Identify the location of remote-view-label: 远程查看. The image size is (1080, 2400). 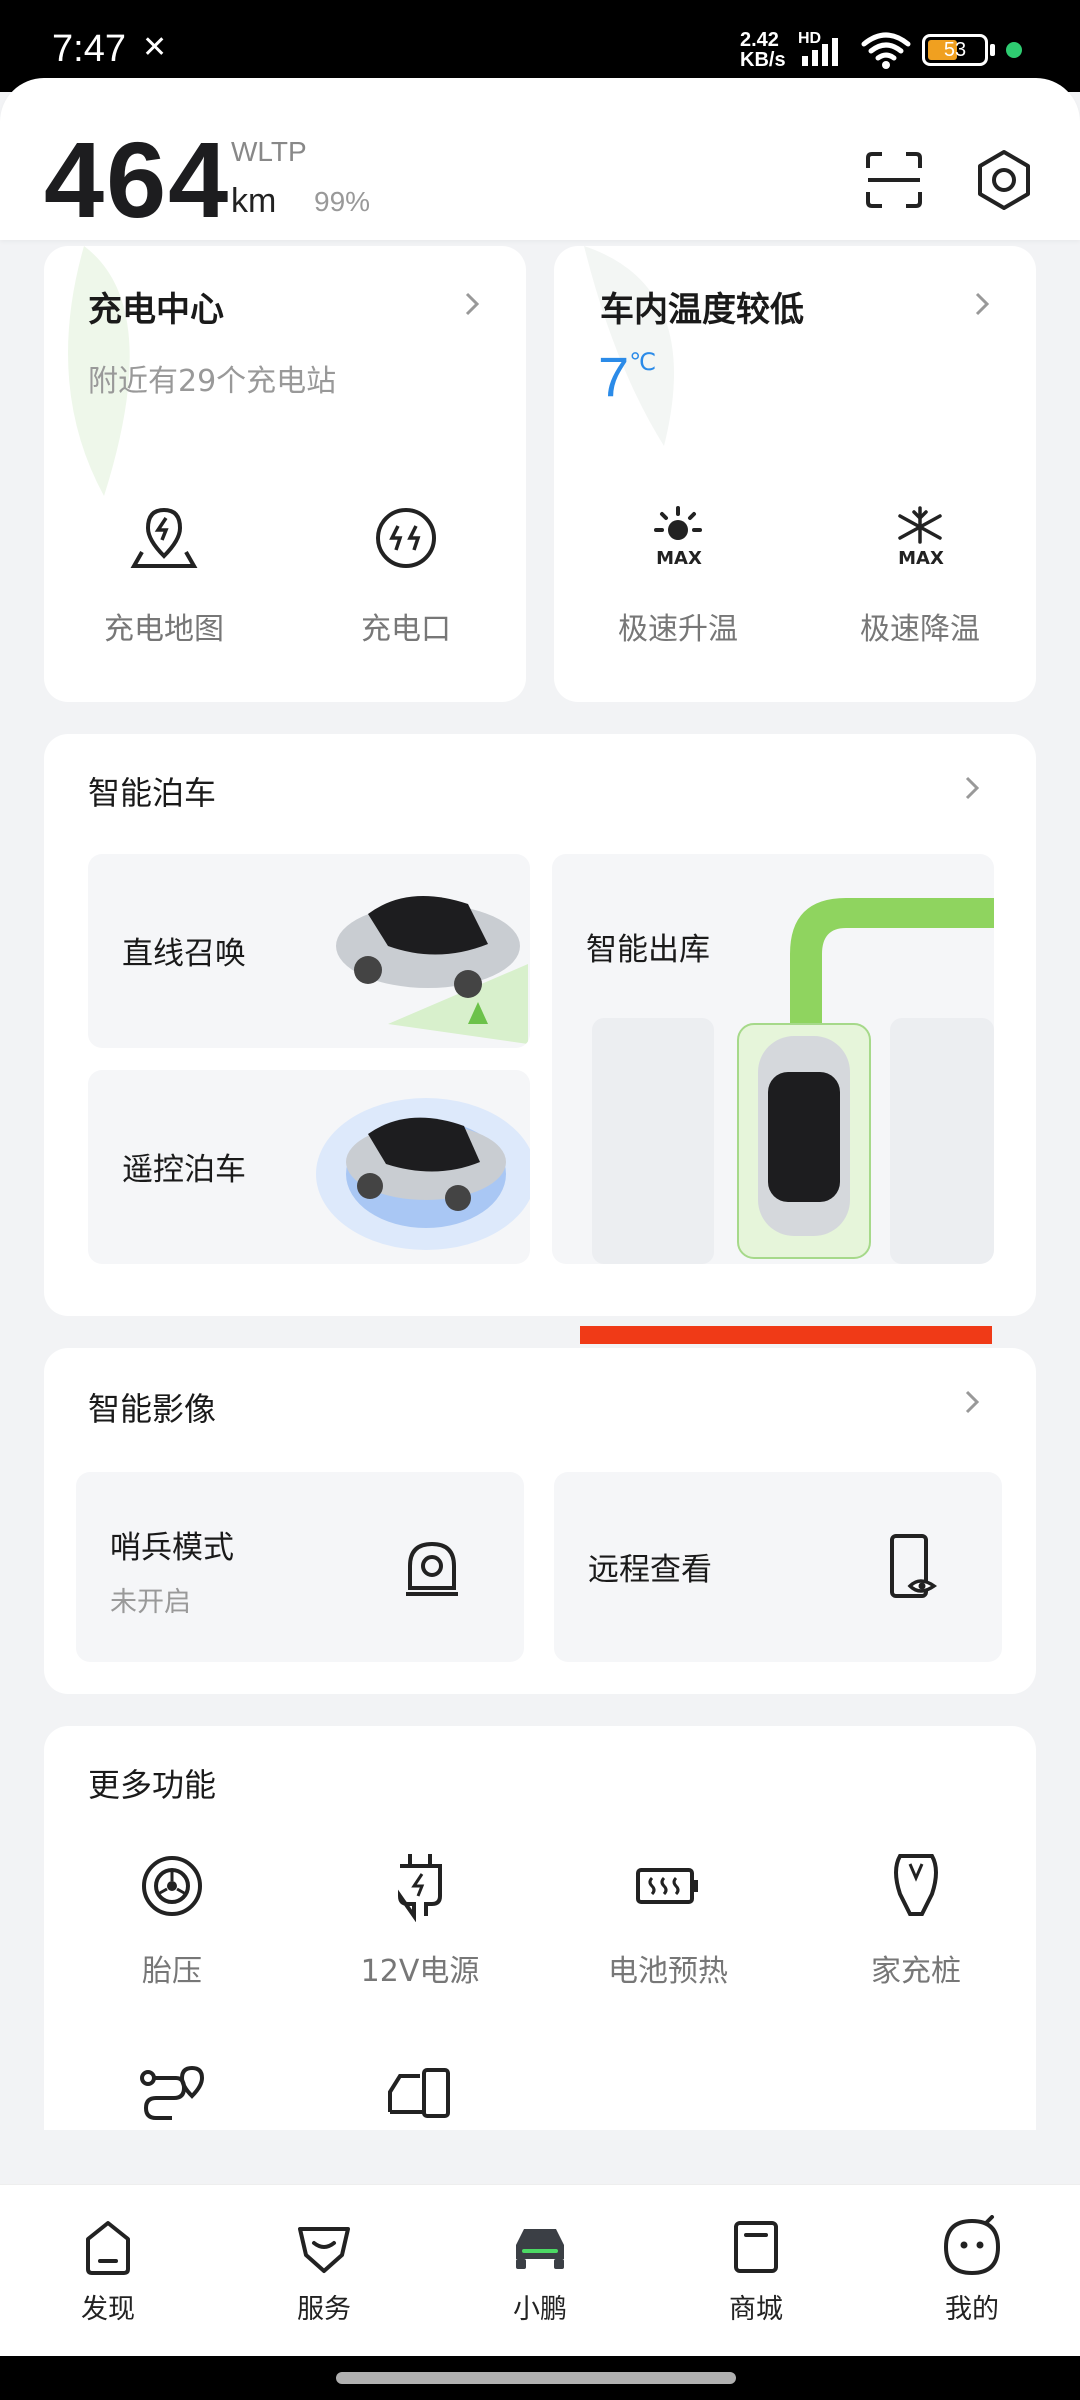
(650, 1570).